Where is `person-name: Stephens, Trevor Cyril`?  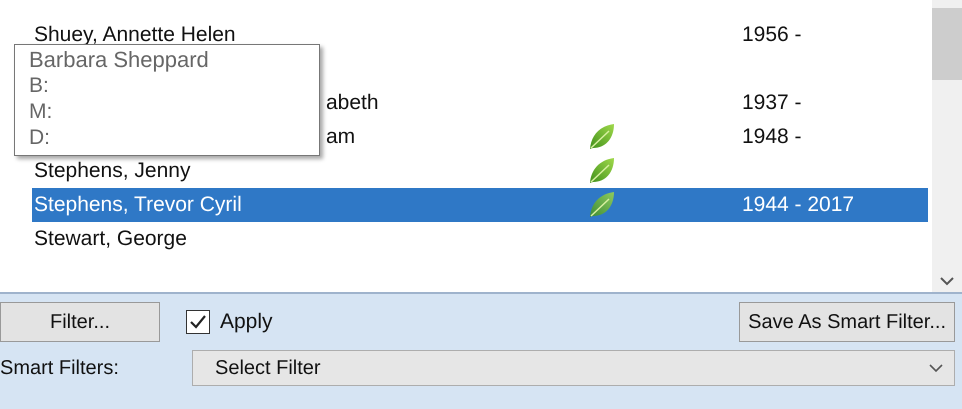 person-name: Stephens, Trevor Cyril is located at coordinates (137, 205).